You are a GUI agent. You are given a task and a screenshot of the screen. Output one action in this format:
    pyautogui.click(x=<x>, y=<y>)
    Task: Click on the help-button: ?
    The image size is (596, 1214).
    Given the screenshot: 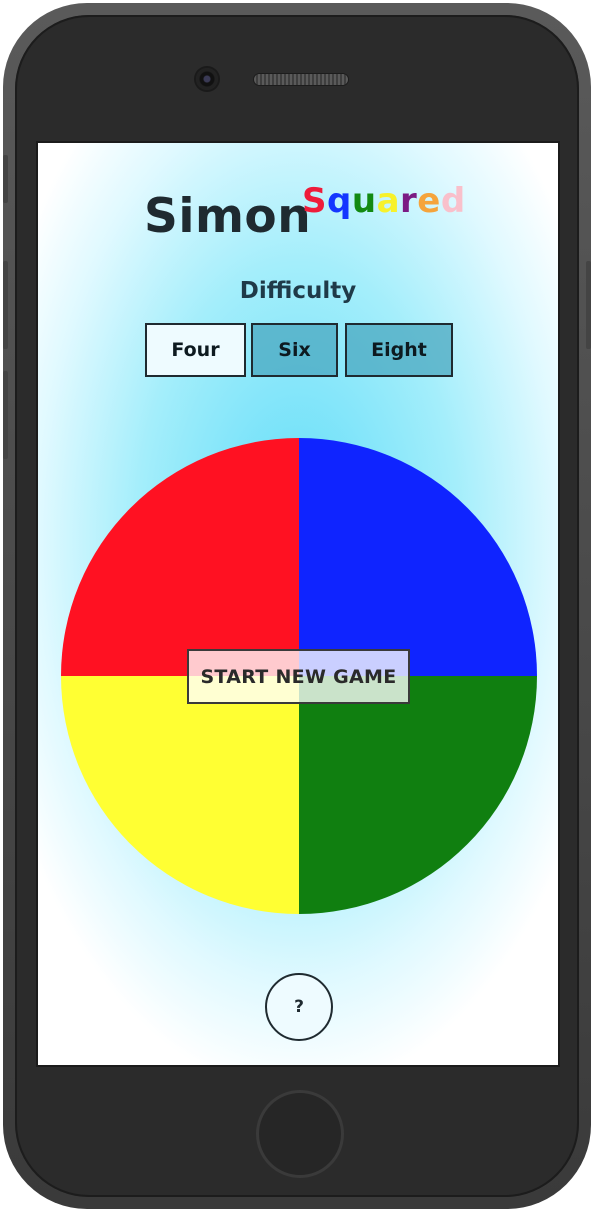 What is the action you would take?
    pyautogui.click(x=299, y=1007)
    